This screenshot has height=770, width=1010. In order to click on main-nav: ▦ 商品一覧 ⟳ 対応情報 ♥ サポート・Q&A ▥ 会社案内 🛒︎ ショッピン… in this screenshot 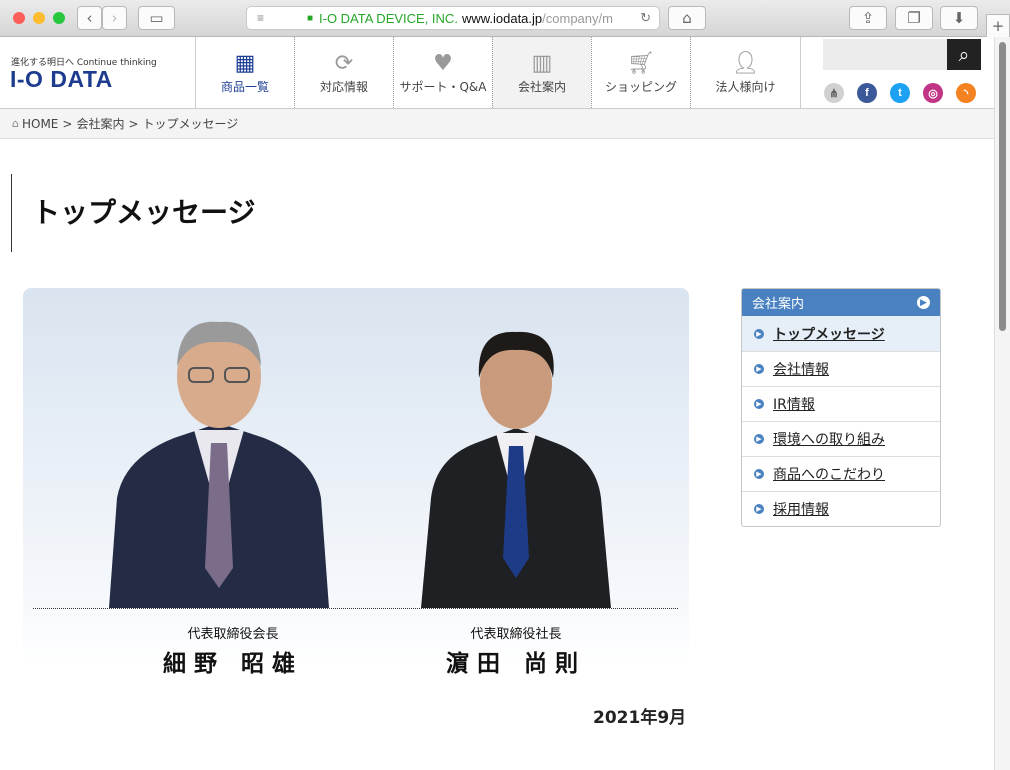, I will do `click(498, 72)`.